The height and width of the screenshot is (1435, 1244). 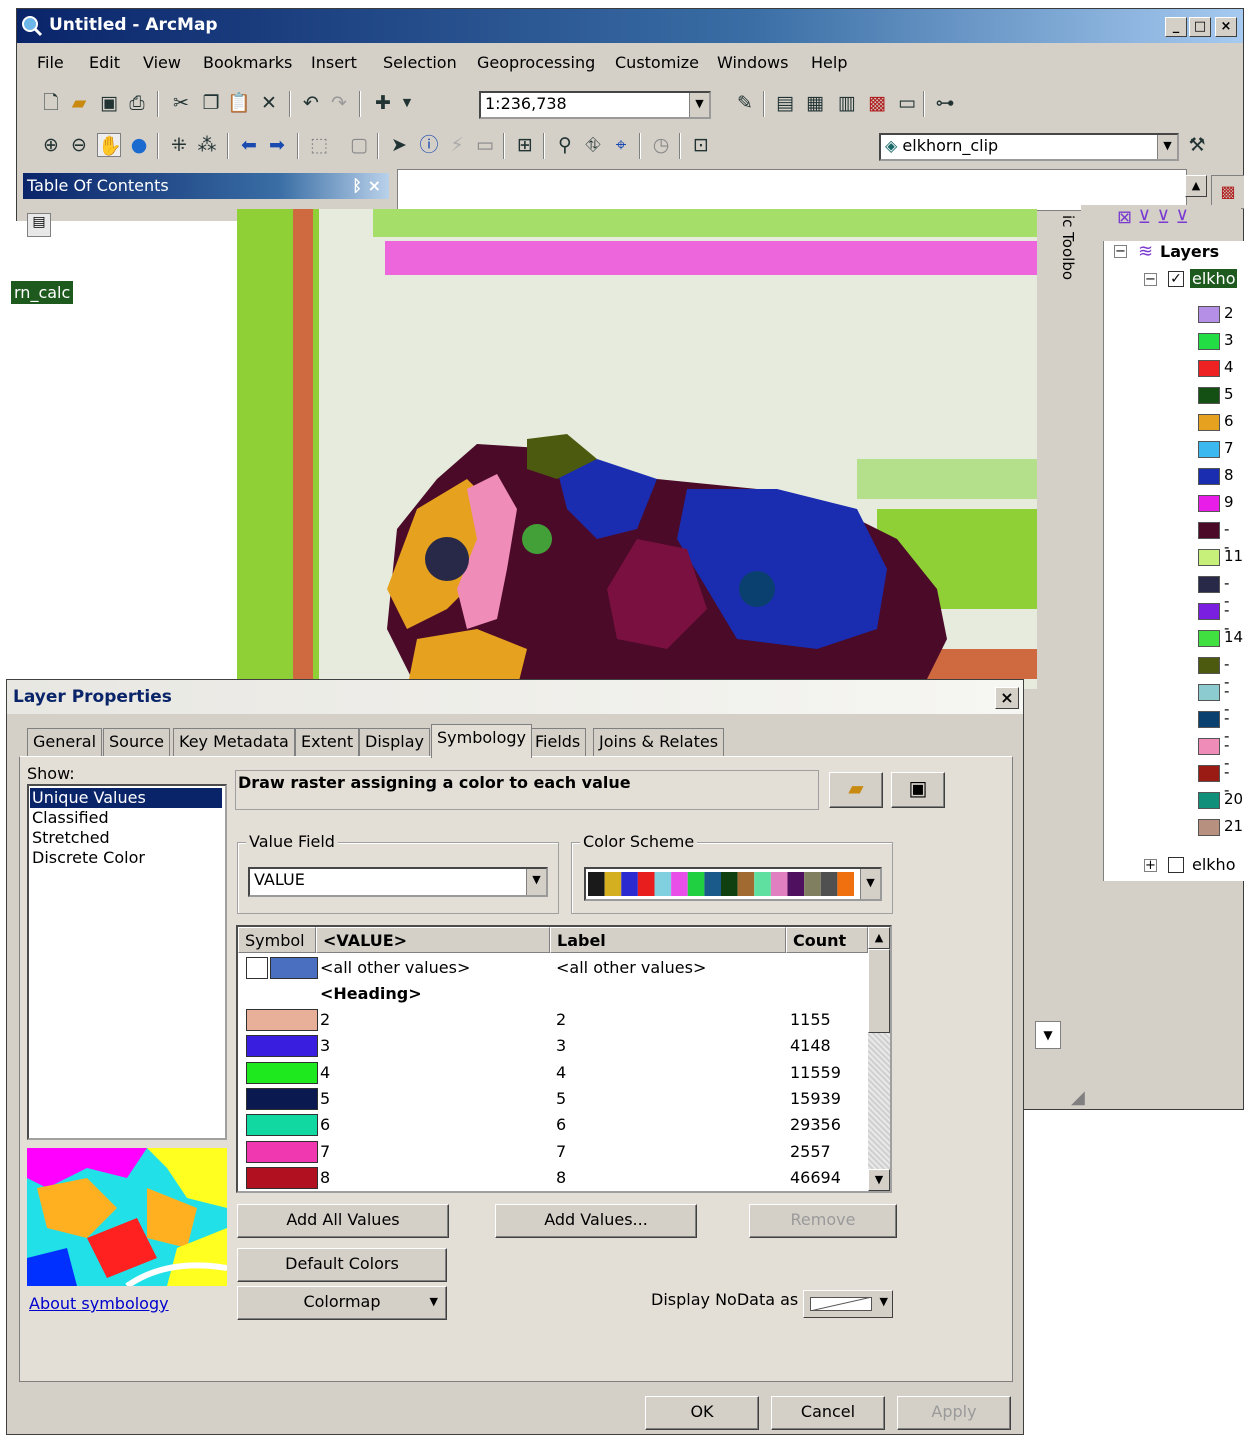 I want to click on maximize-button: □, so click(x=1200, y=27).